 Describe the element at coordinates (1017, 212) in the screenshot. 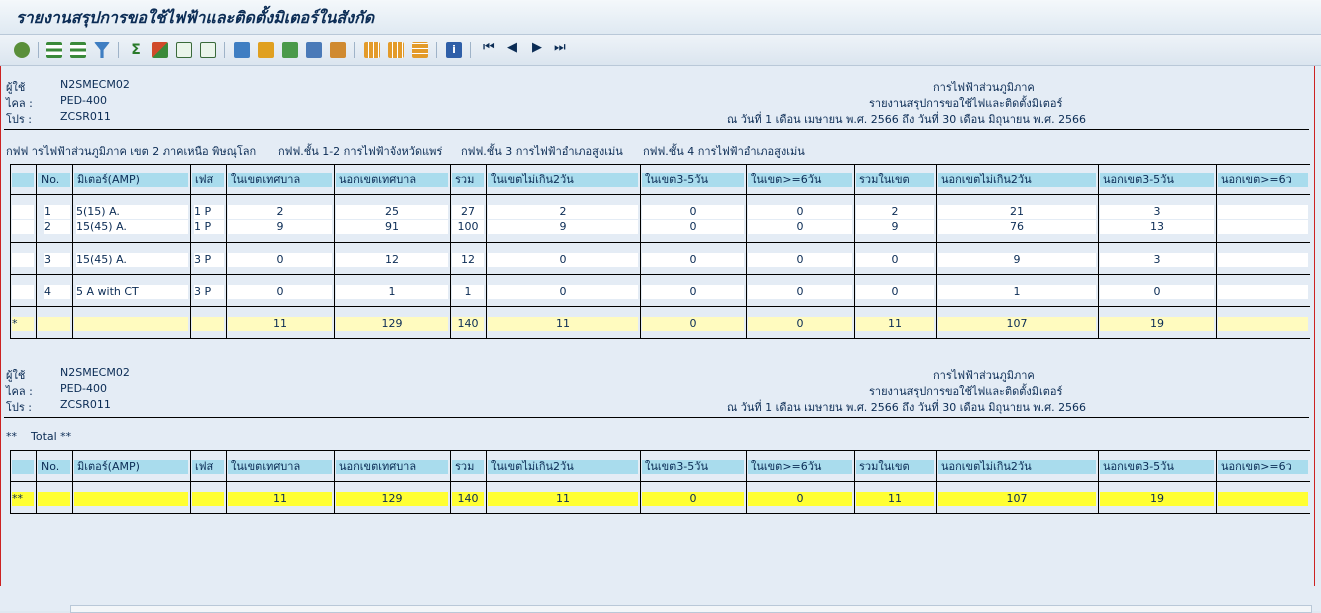

I see `table-cell: 21` at that location.